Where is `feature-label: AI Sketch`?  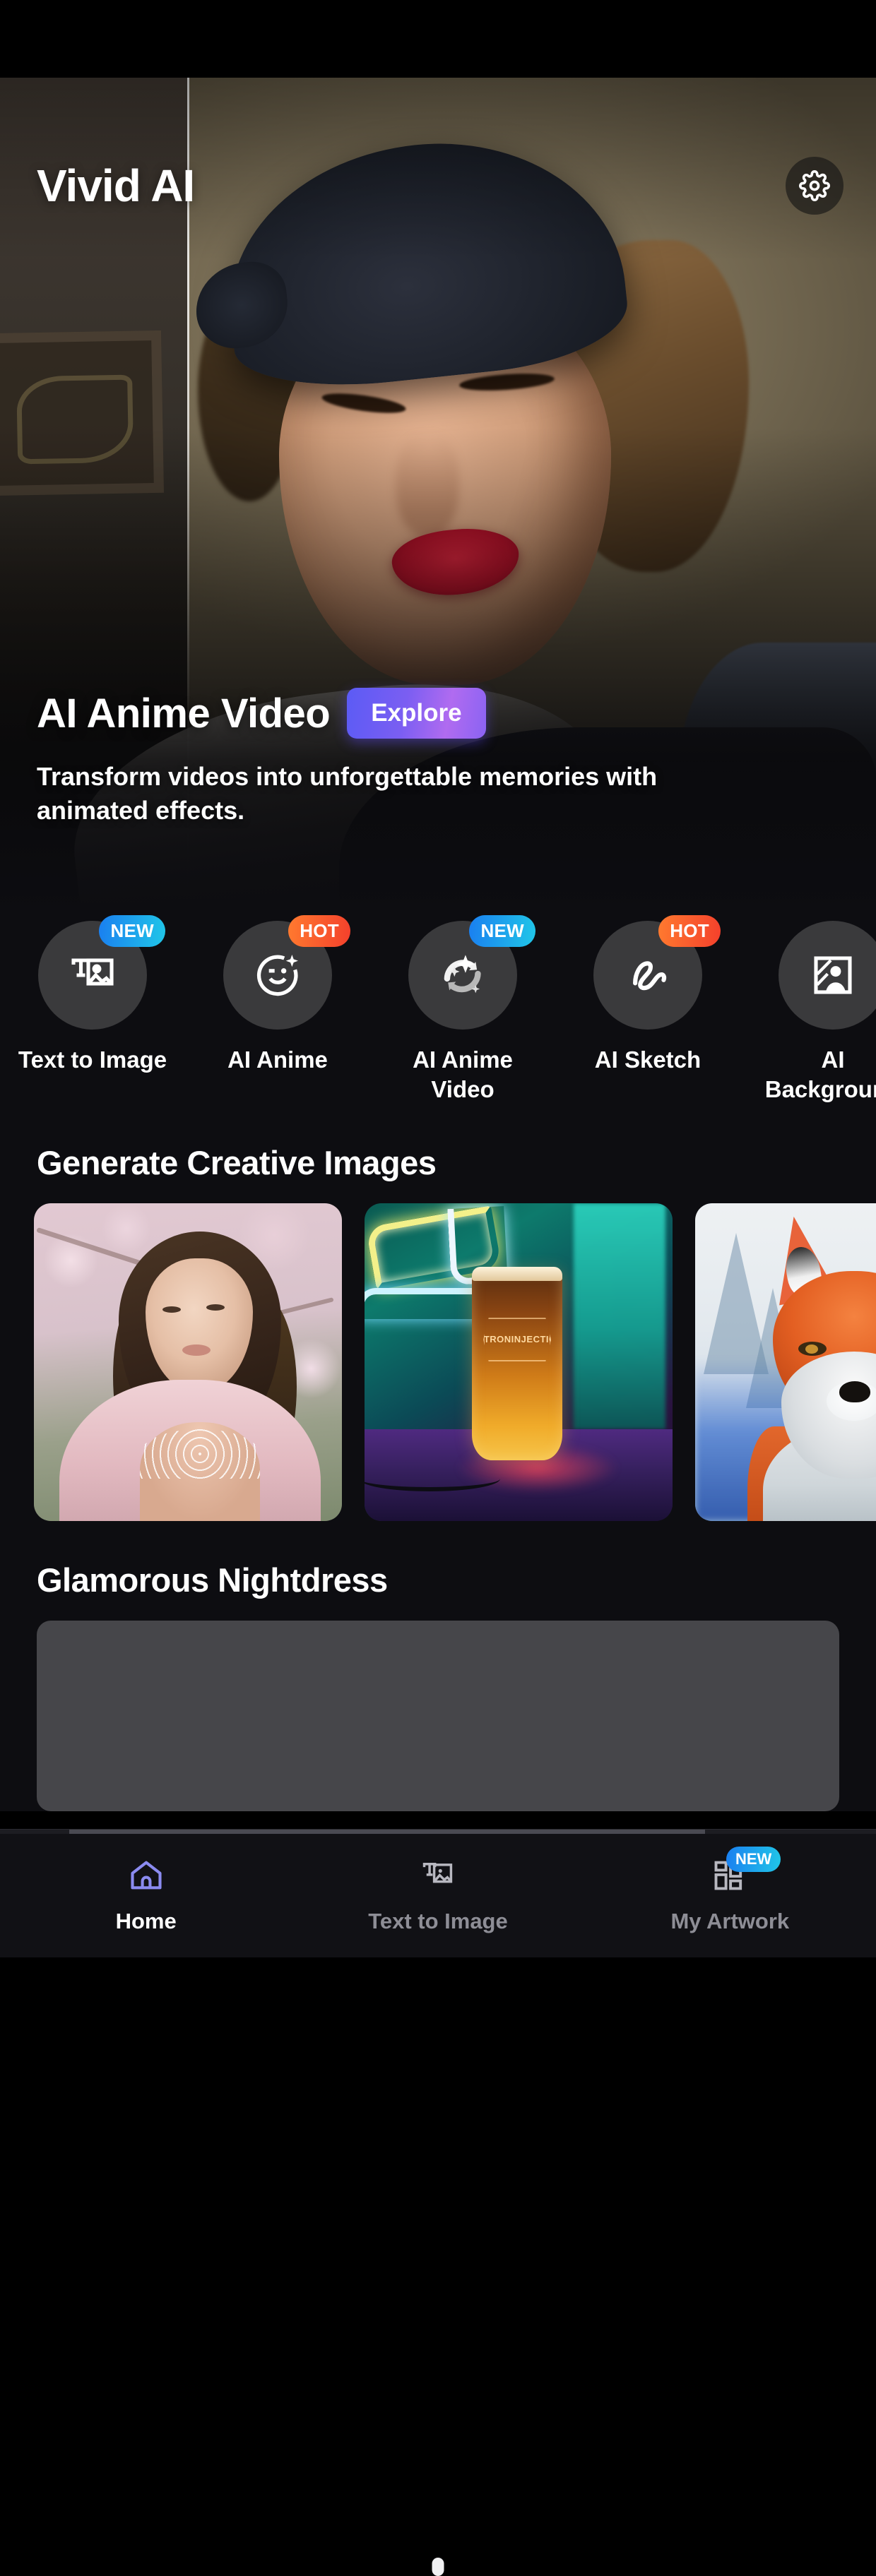 feature-label: AI Sketch is located at coordinates (648, 1059).